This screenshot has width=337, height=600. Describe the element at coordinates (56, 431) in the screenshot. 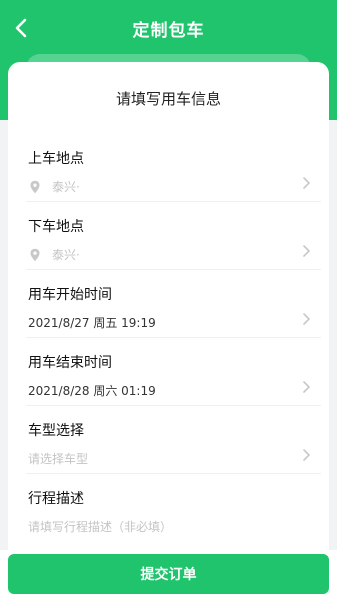

I see `row-label: 车型选择` at that location.